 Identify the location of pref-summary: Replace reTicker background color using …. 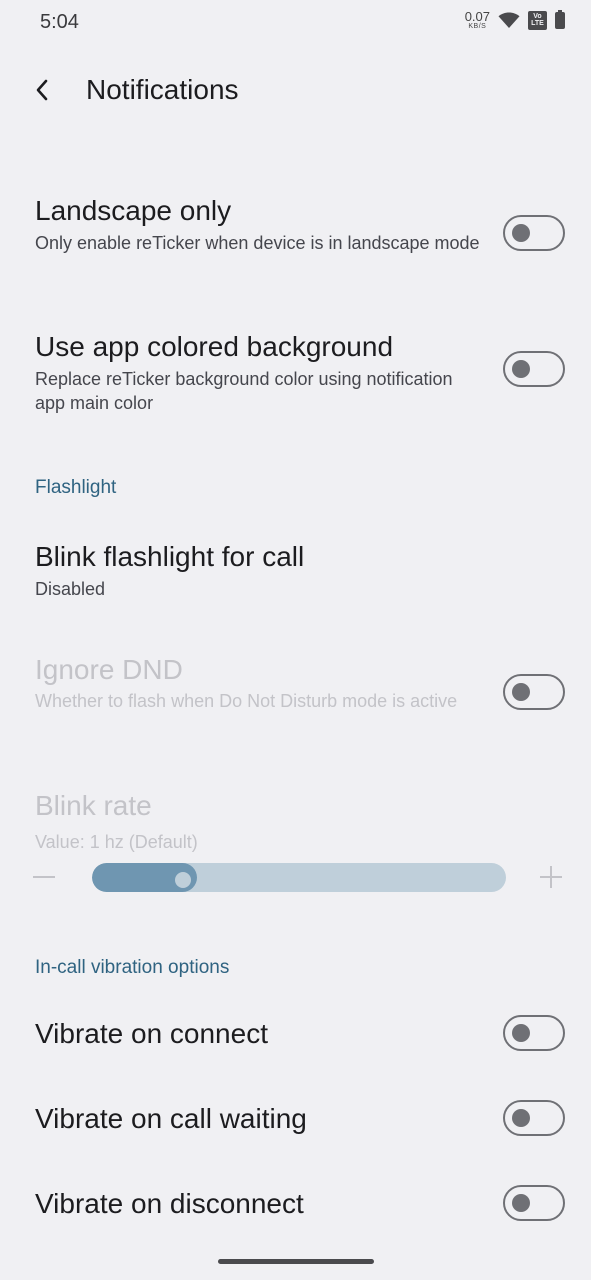
(244, 391).